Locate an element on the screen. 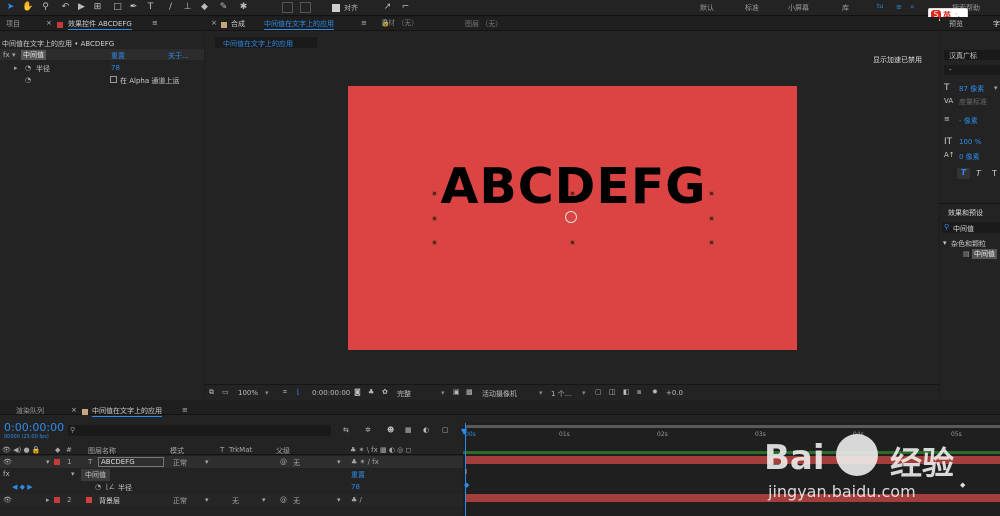 This screenshot has height=516, width=1000. expression-icon: ⌊∠ is located at coordinates (110, 487).